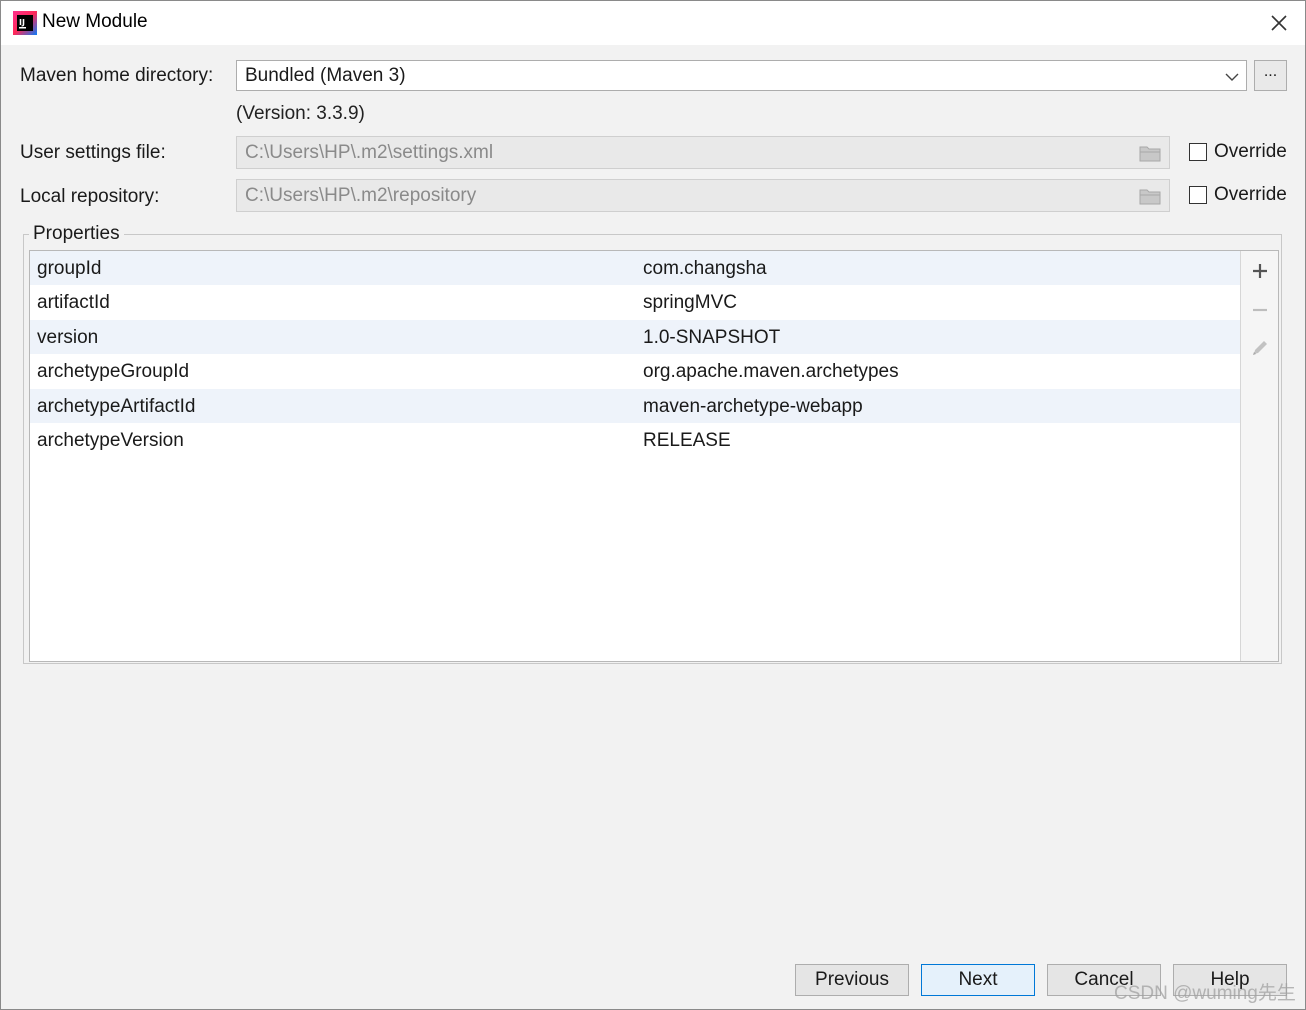  Describe the element at coordinates (22, 22) in the screenshot. I see `svg-text: IJ` at that location.